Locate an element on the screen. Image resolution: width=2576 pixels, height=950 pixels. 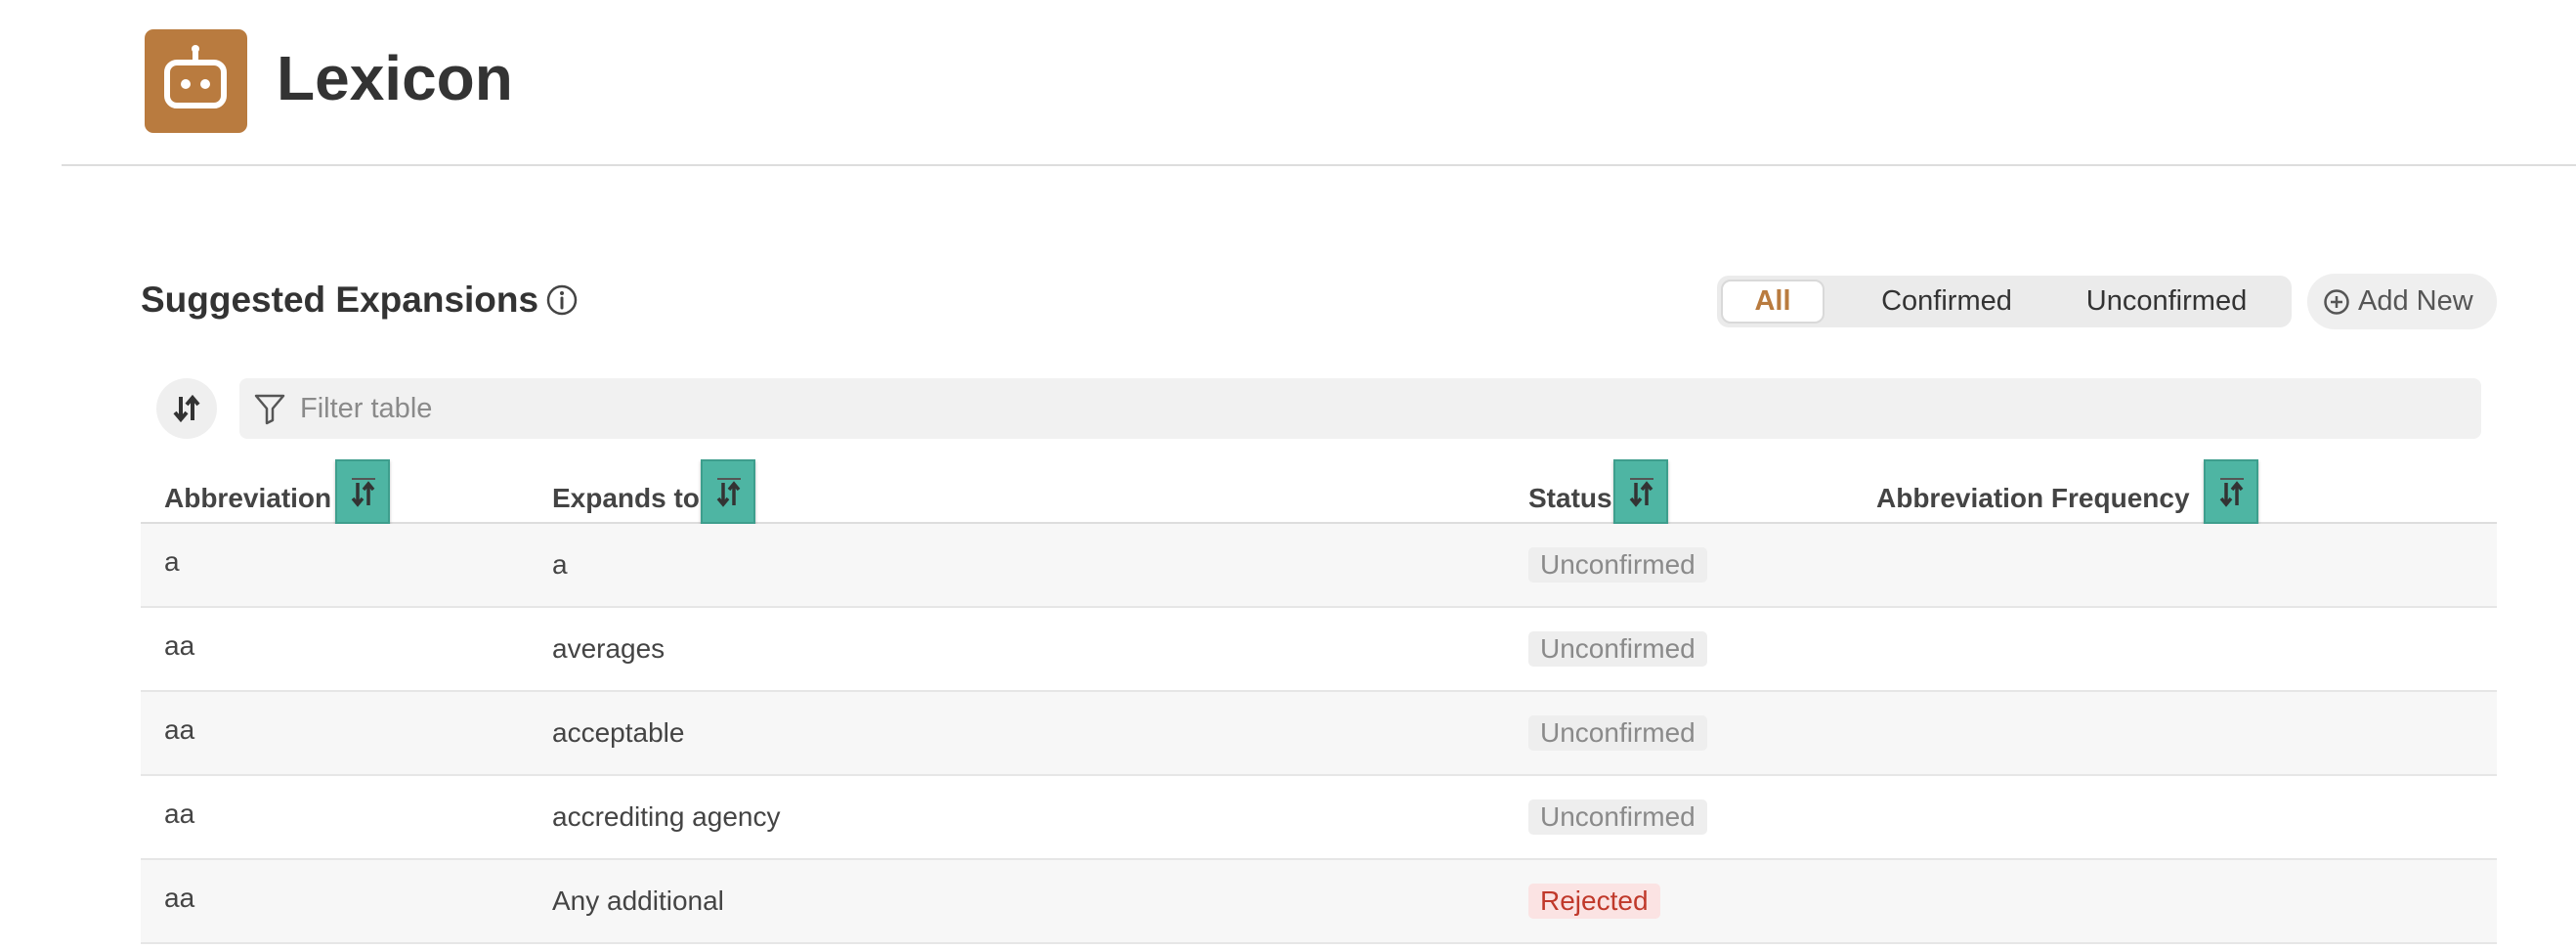
filter-table-input is located at coordinates (1375, 408).